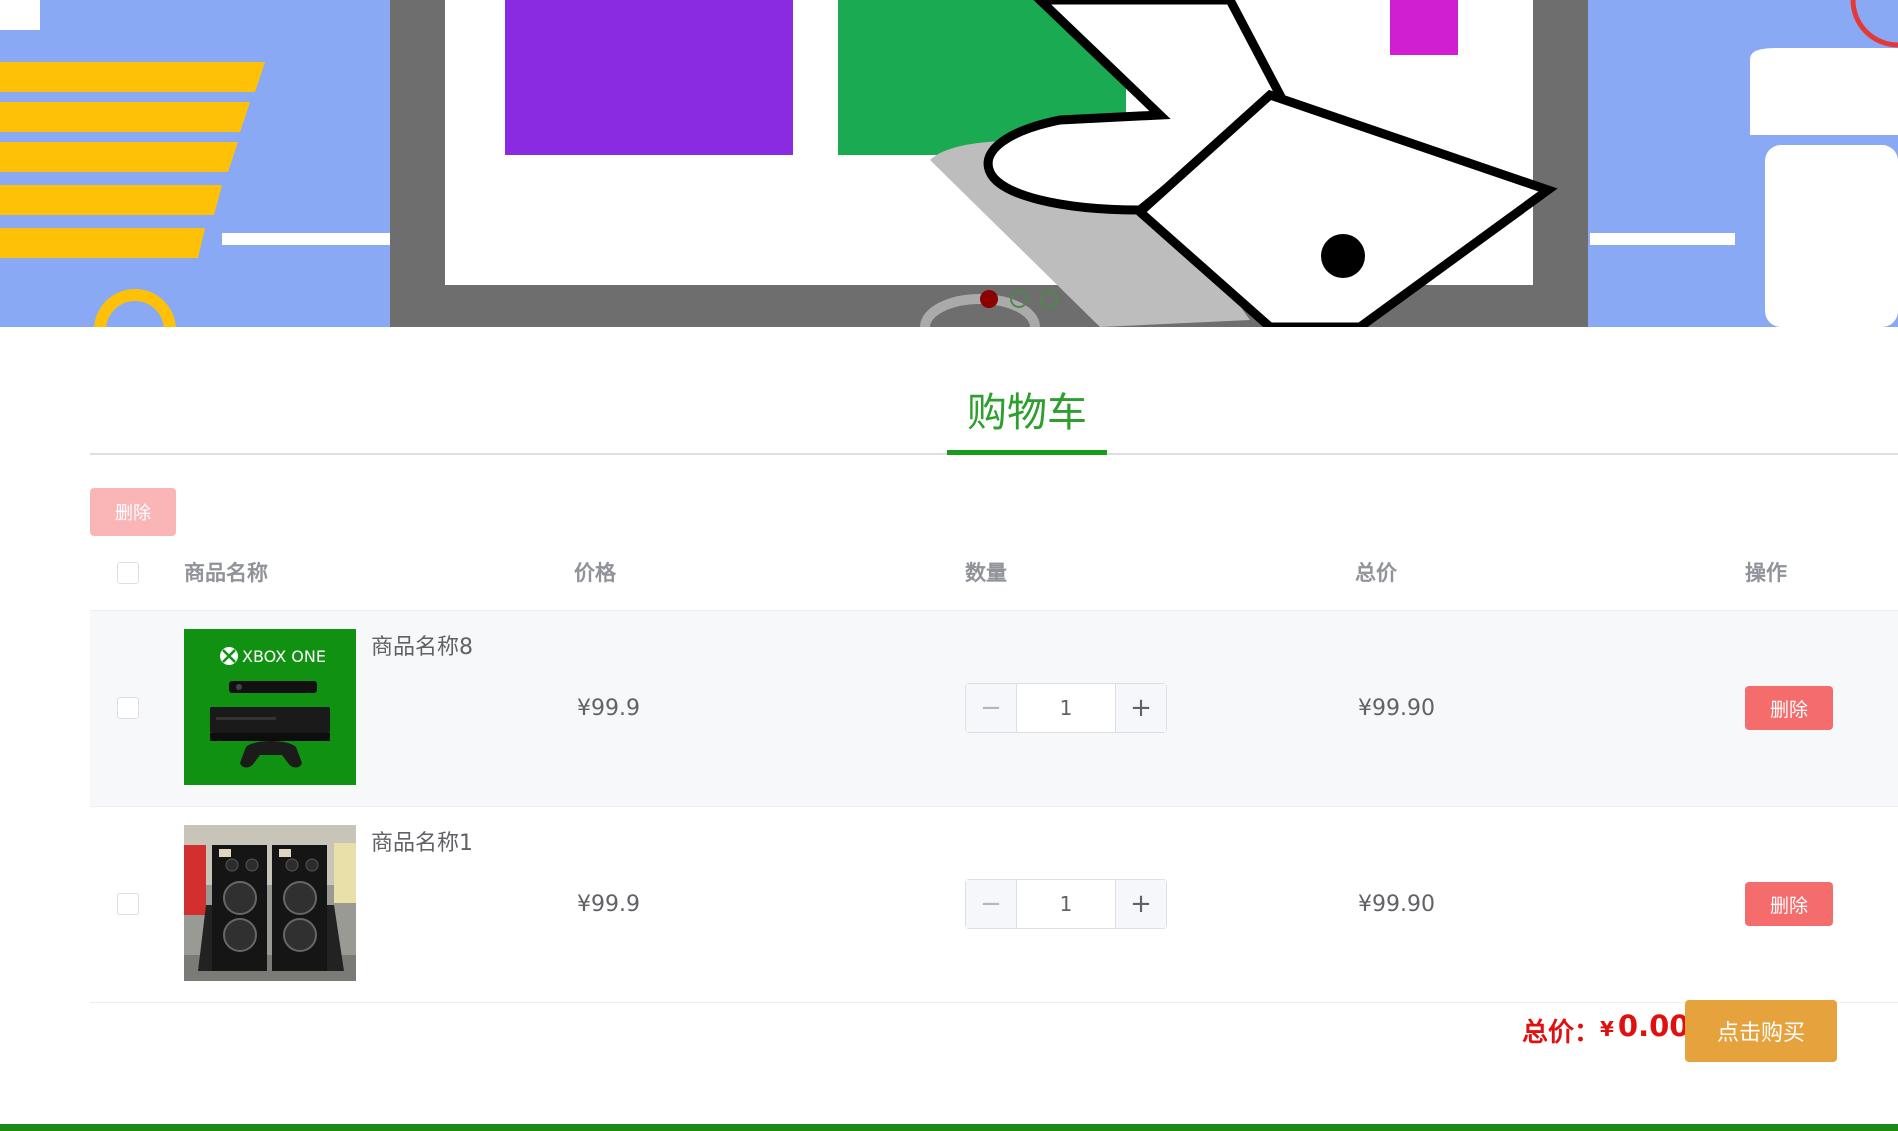 This screenshot has width=1898, height=1131. I want to click on svg-text: XBOX ONE, so click(284, 656).